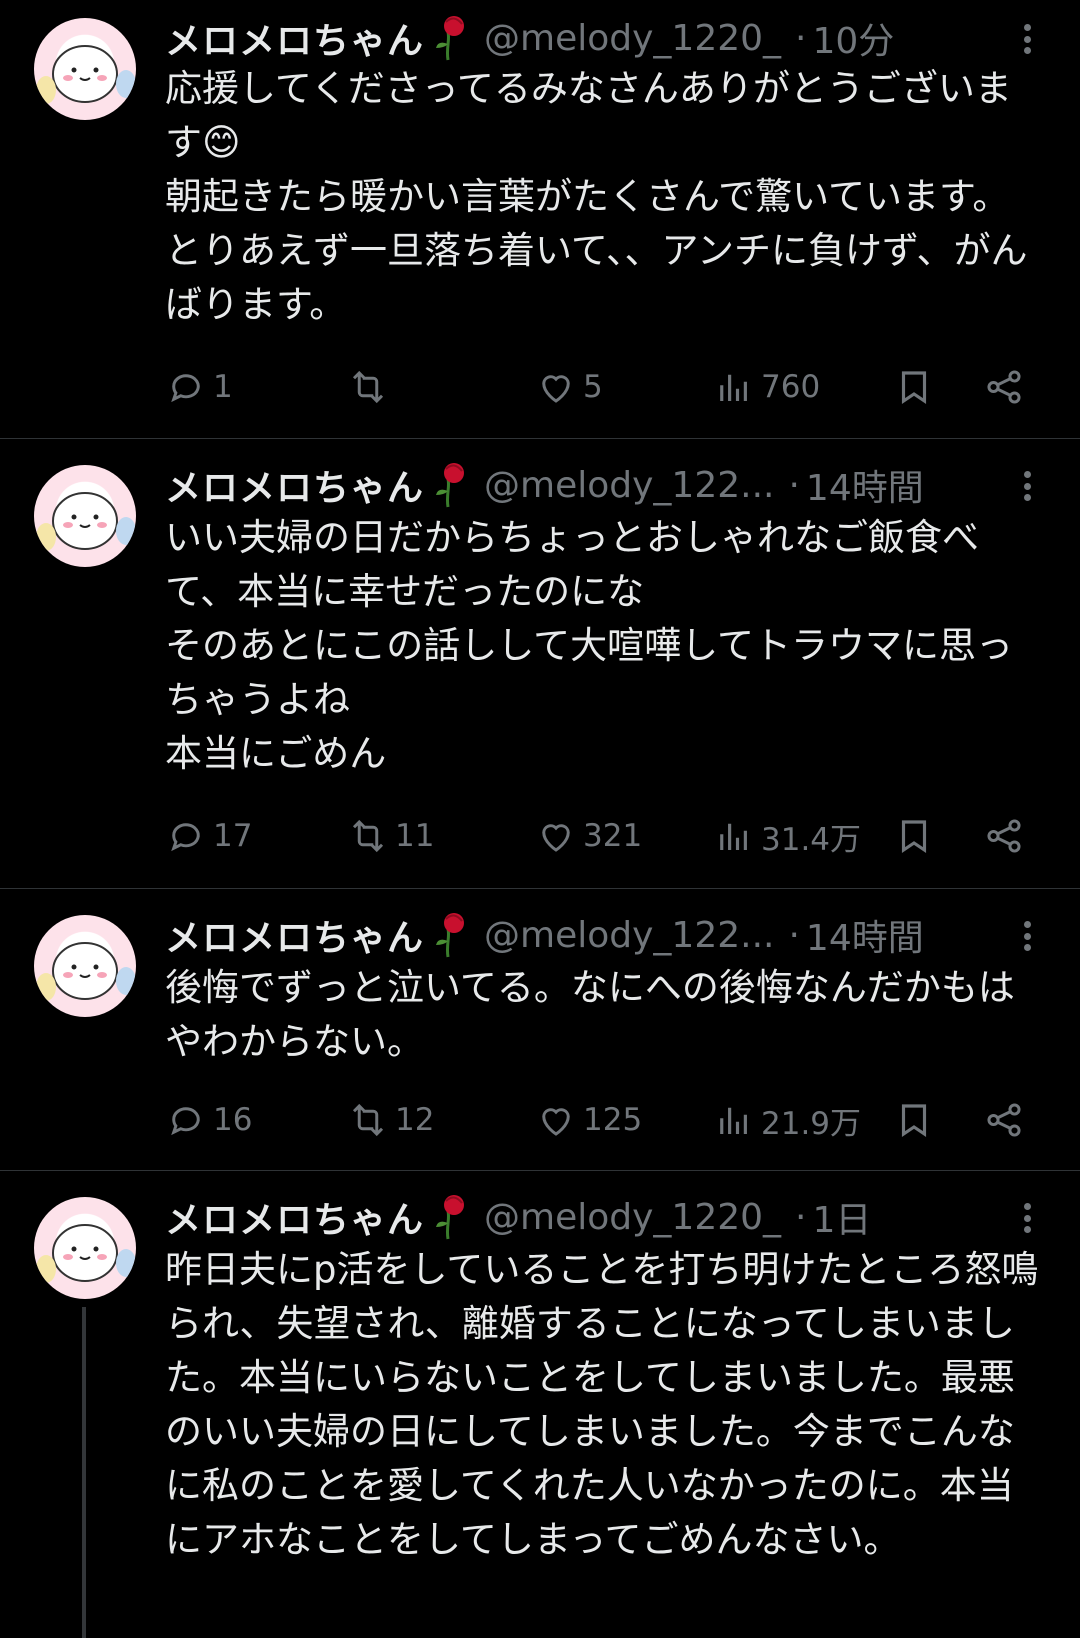 This screenshot has height=1638, width=1080. I want to click on view-count: 760, so click(791, 387).